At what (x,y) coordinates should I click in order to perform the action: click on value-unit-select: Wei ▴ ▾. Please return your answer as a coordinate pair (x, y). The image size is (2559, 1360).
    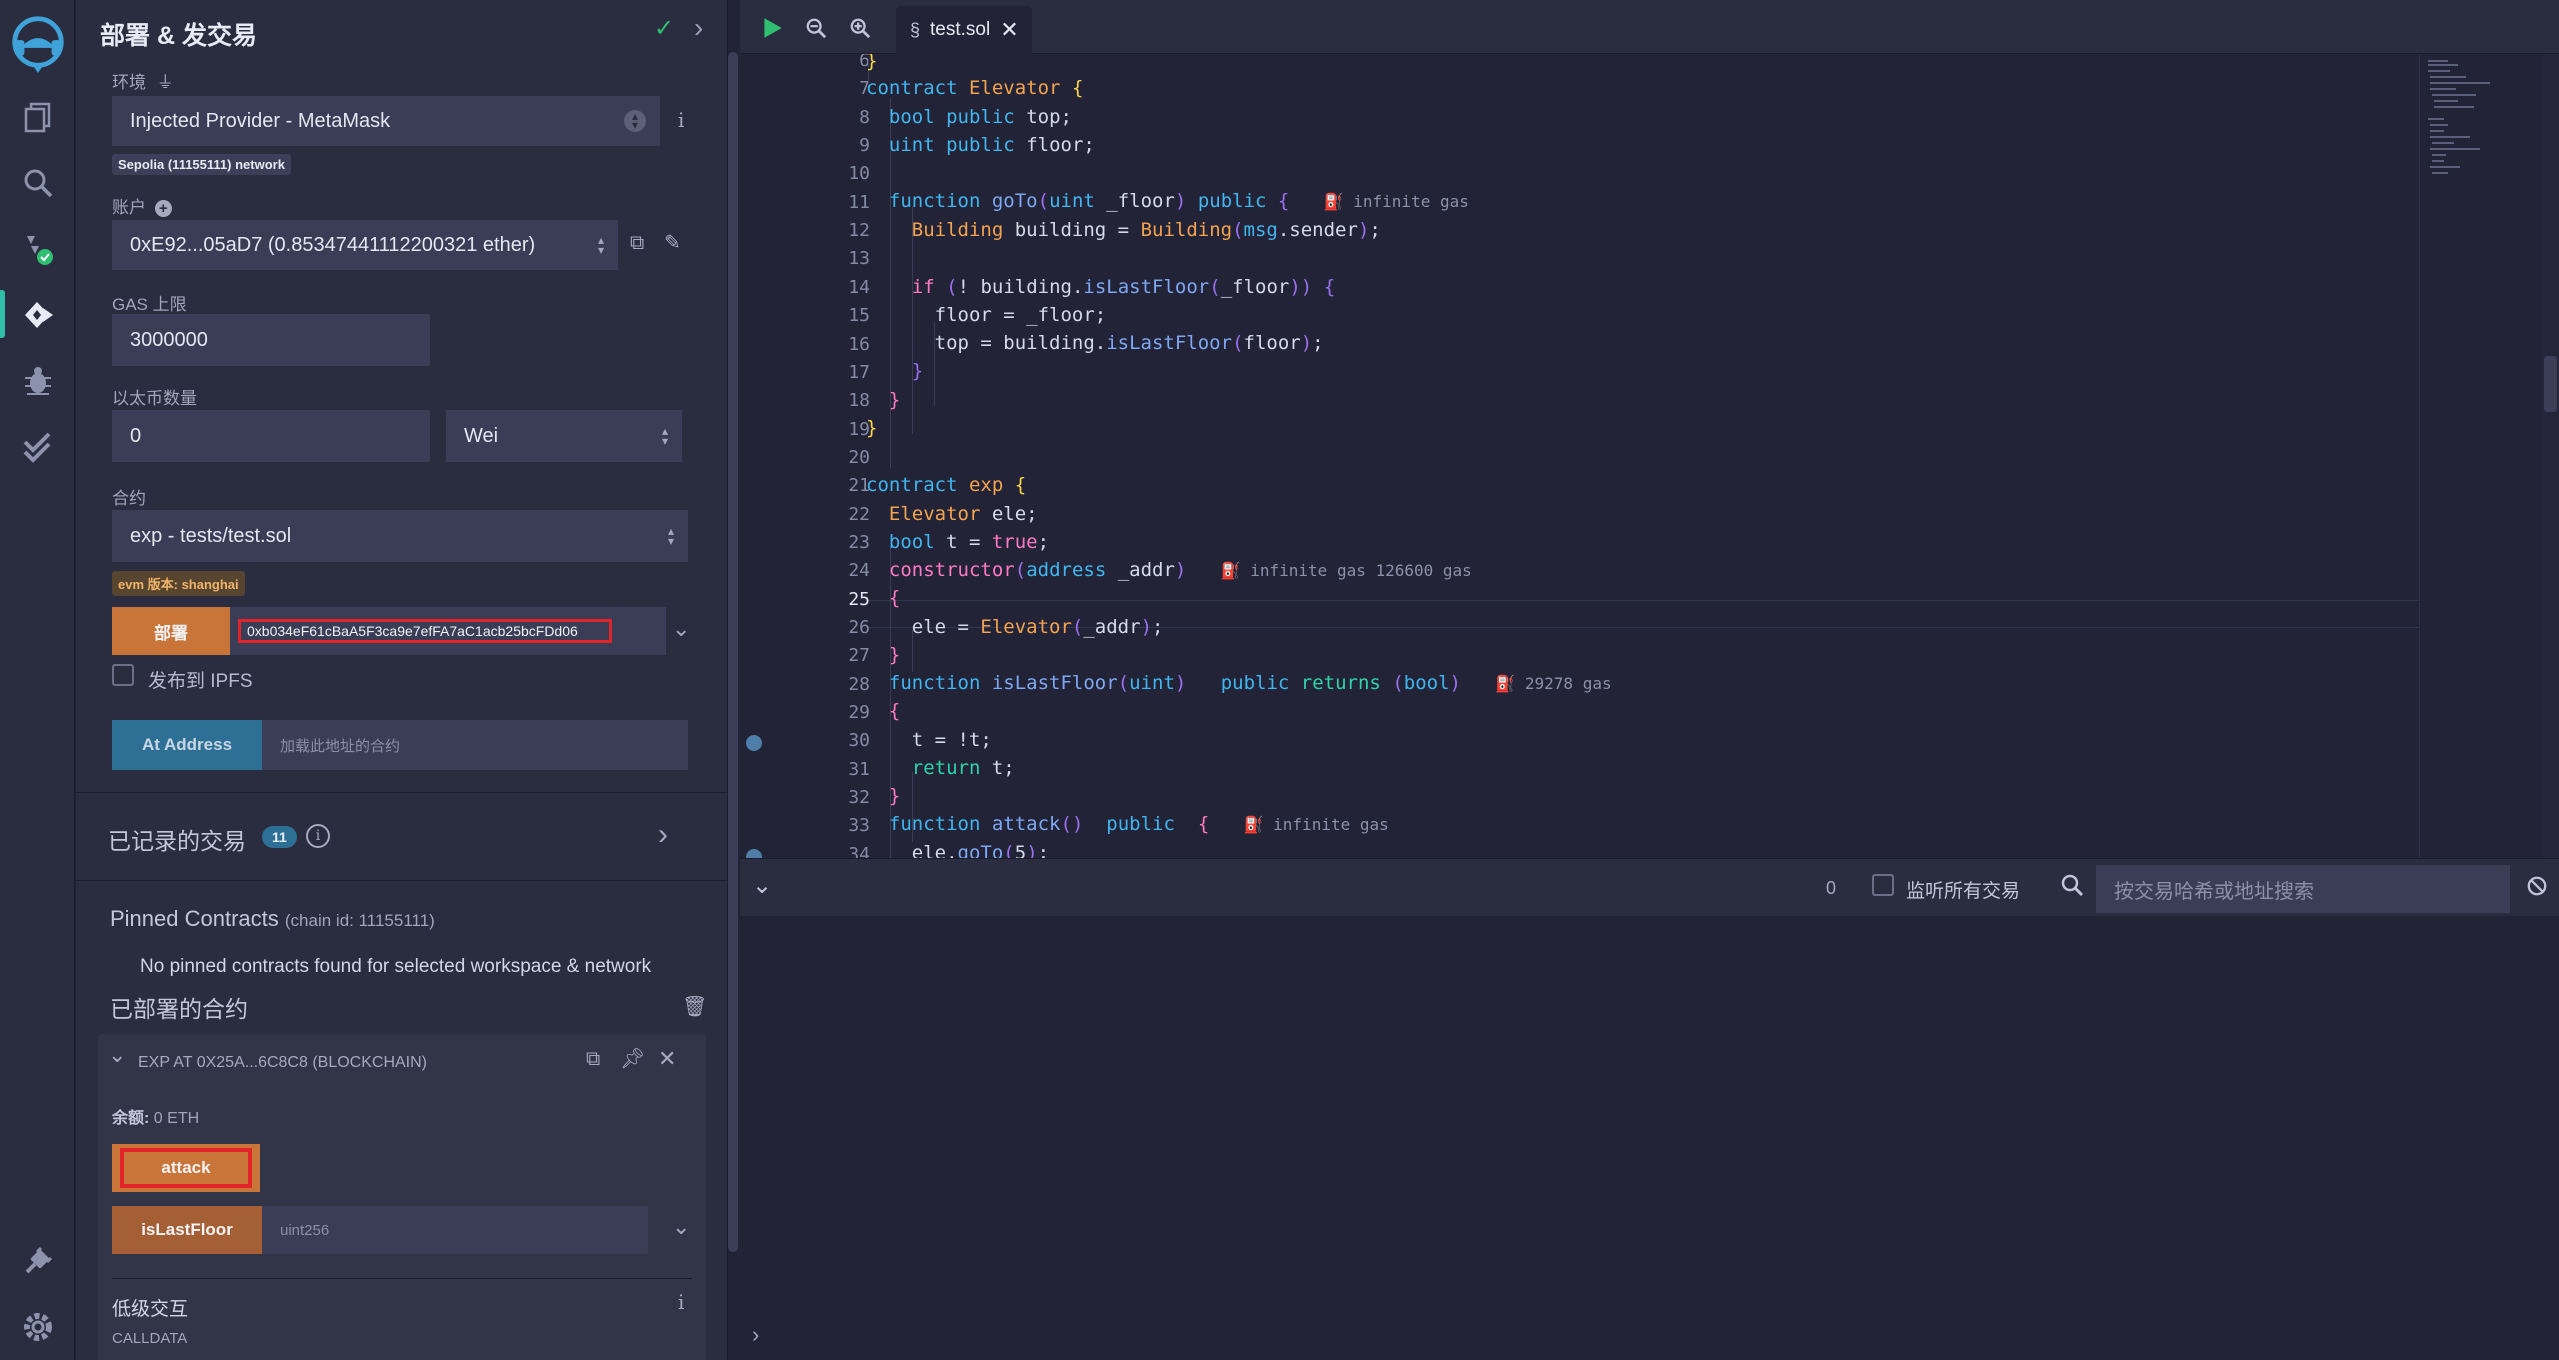
    Looking at the image, I should click on (564, 436).